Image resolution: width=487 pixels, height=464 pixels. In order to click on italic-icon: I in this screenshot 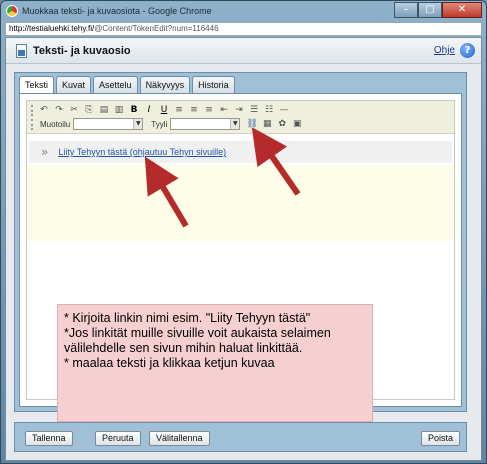, I will do `click(149, 110)`.